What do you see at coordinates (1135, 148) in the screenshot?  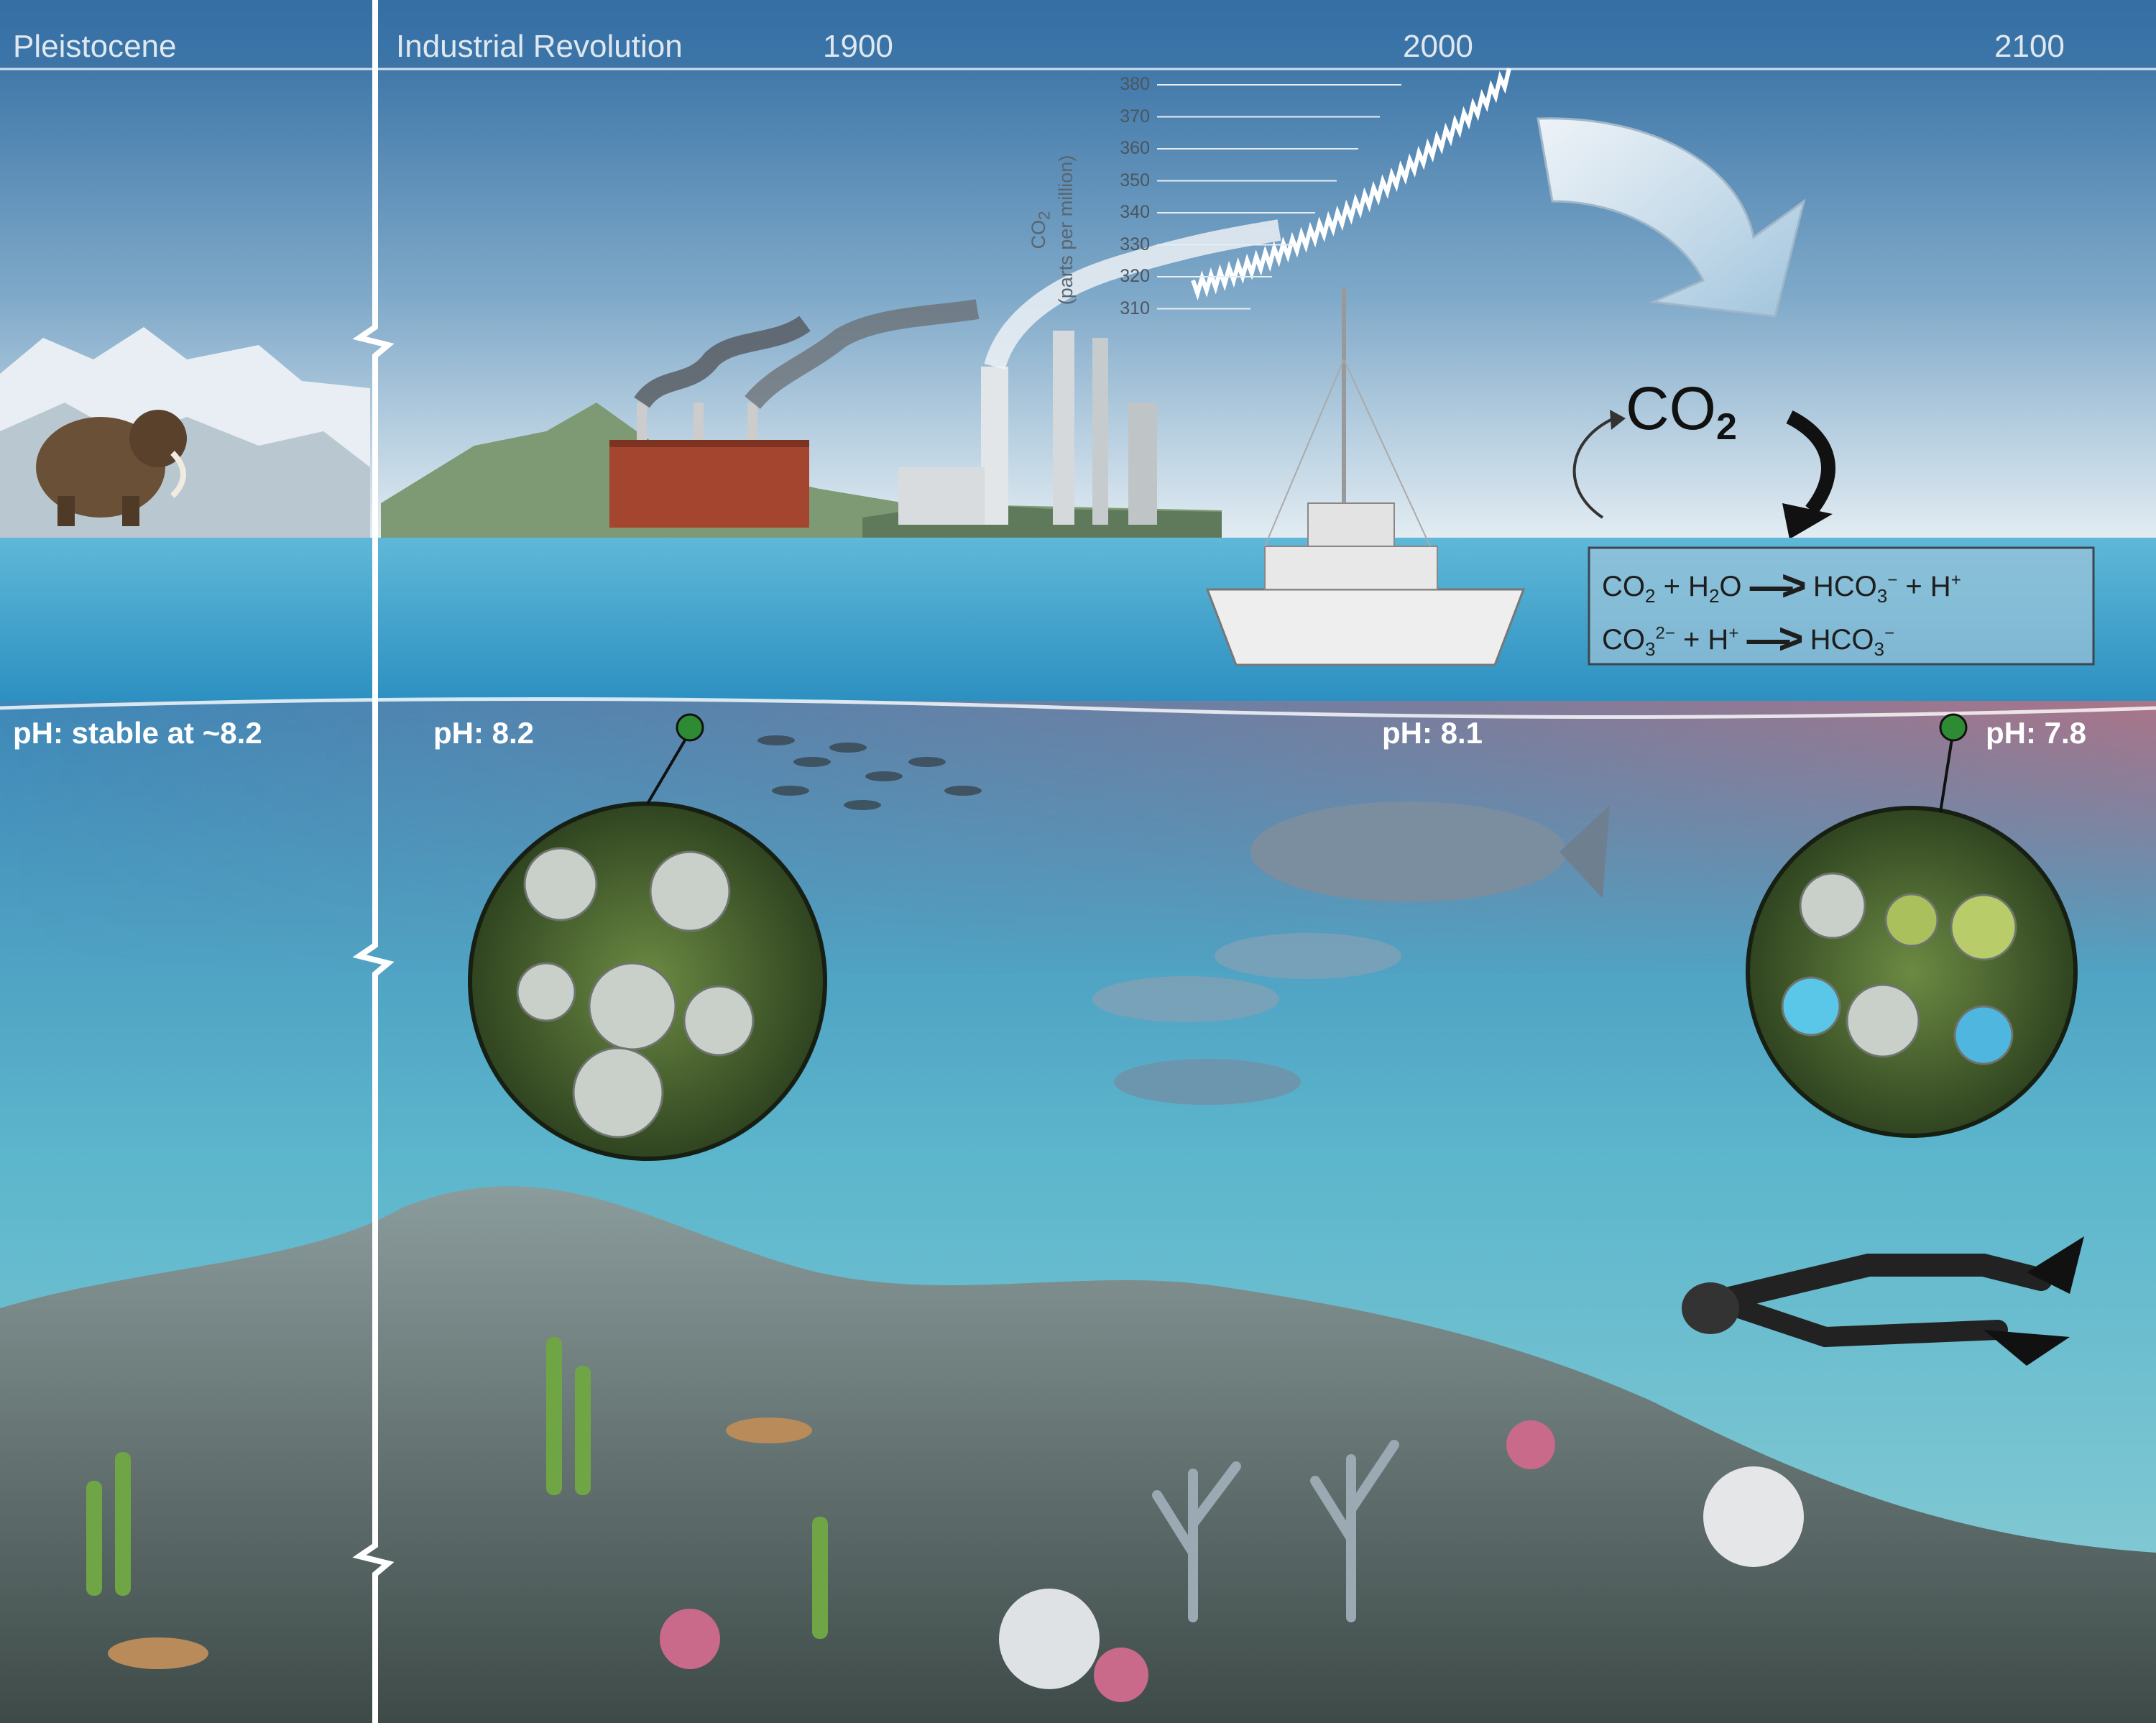 I see `co2-tick-360: 360` at bounding box center [1135, 148].